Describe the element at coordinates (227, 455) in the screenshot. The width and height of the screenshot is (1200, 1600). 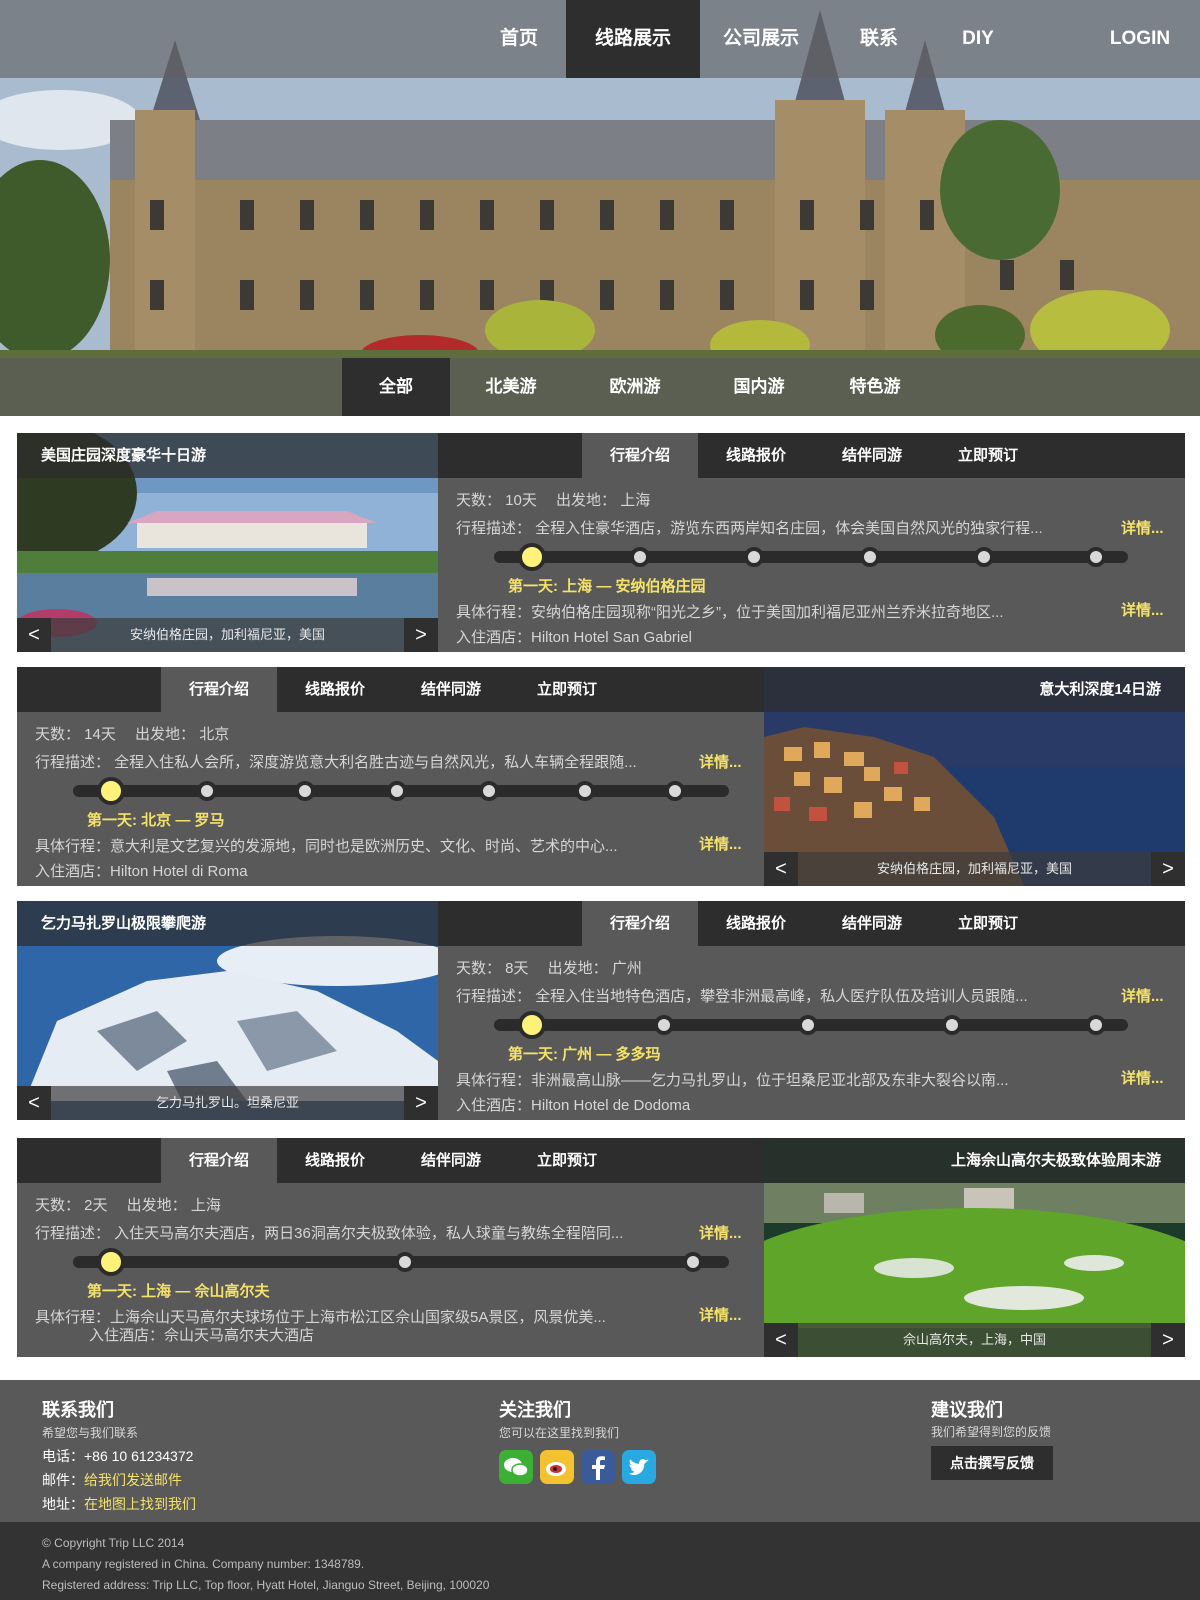
I see `route-title: 美国庄园深度豪华十日游` at that location.